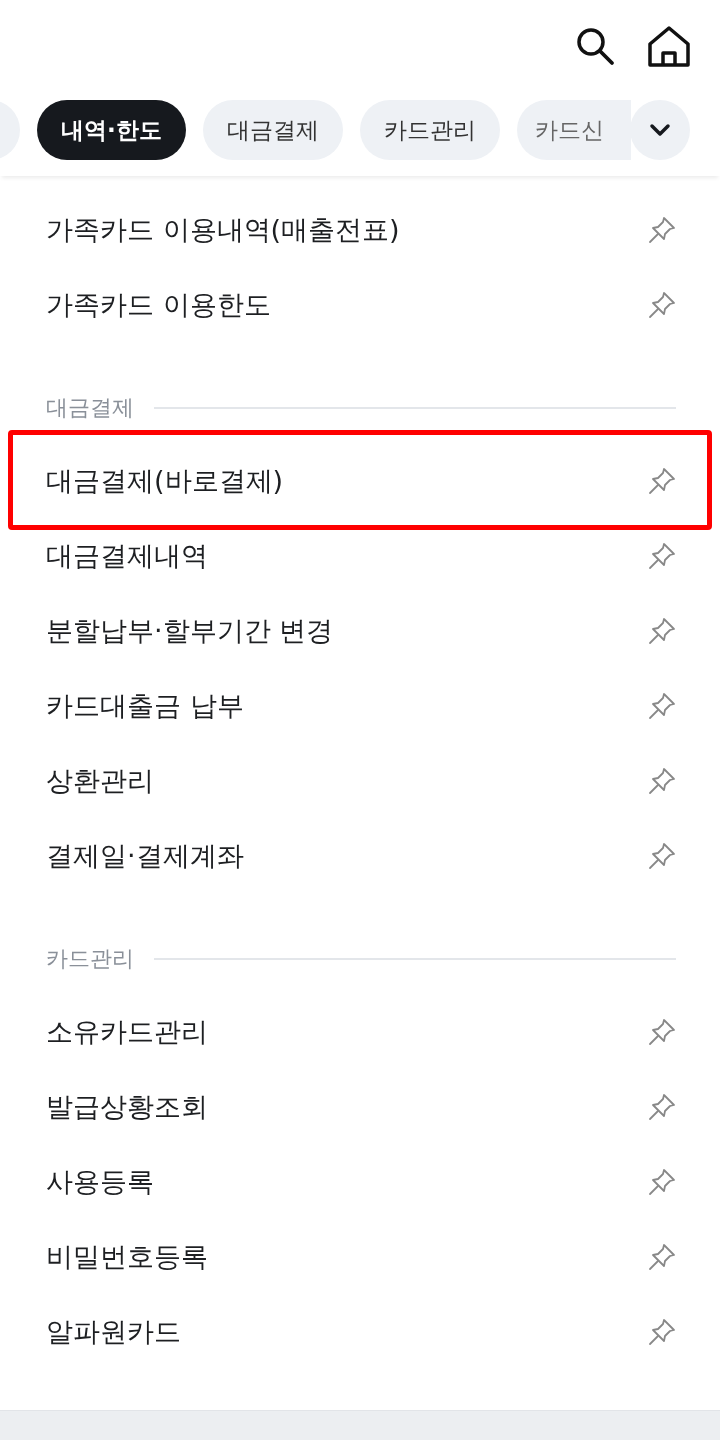 This screenshot has width=720, height=1440. I want to click on menu-item: 소유카드관리, so click(360, 1031).